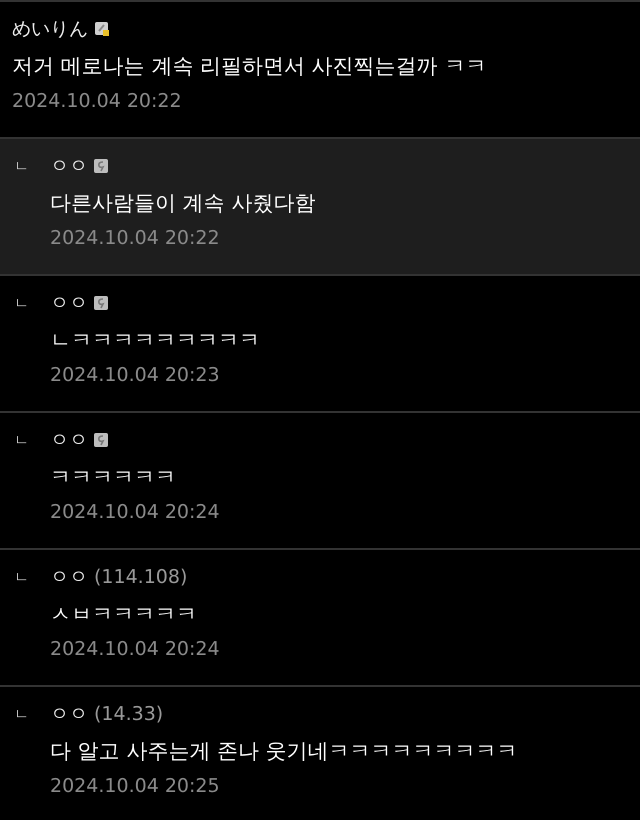 Image resolution: width=640 pixels, height=820 pixels. What do you see at coordinates (141, 577) in the screenshot?
I see `ip-address: (114.108)` at bounding box center [141, 577].